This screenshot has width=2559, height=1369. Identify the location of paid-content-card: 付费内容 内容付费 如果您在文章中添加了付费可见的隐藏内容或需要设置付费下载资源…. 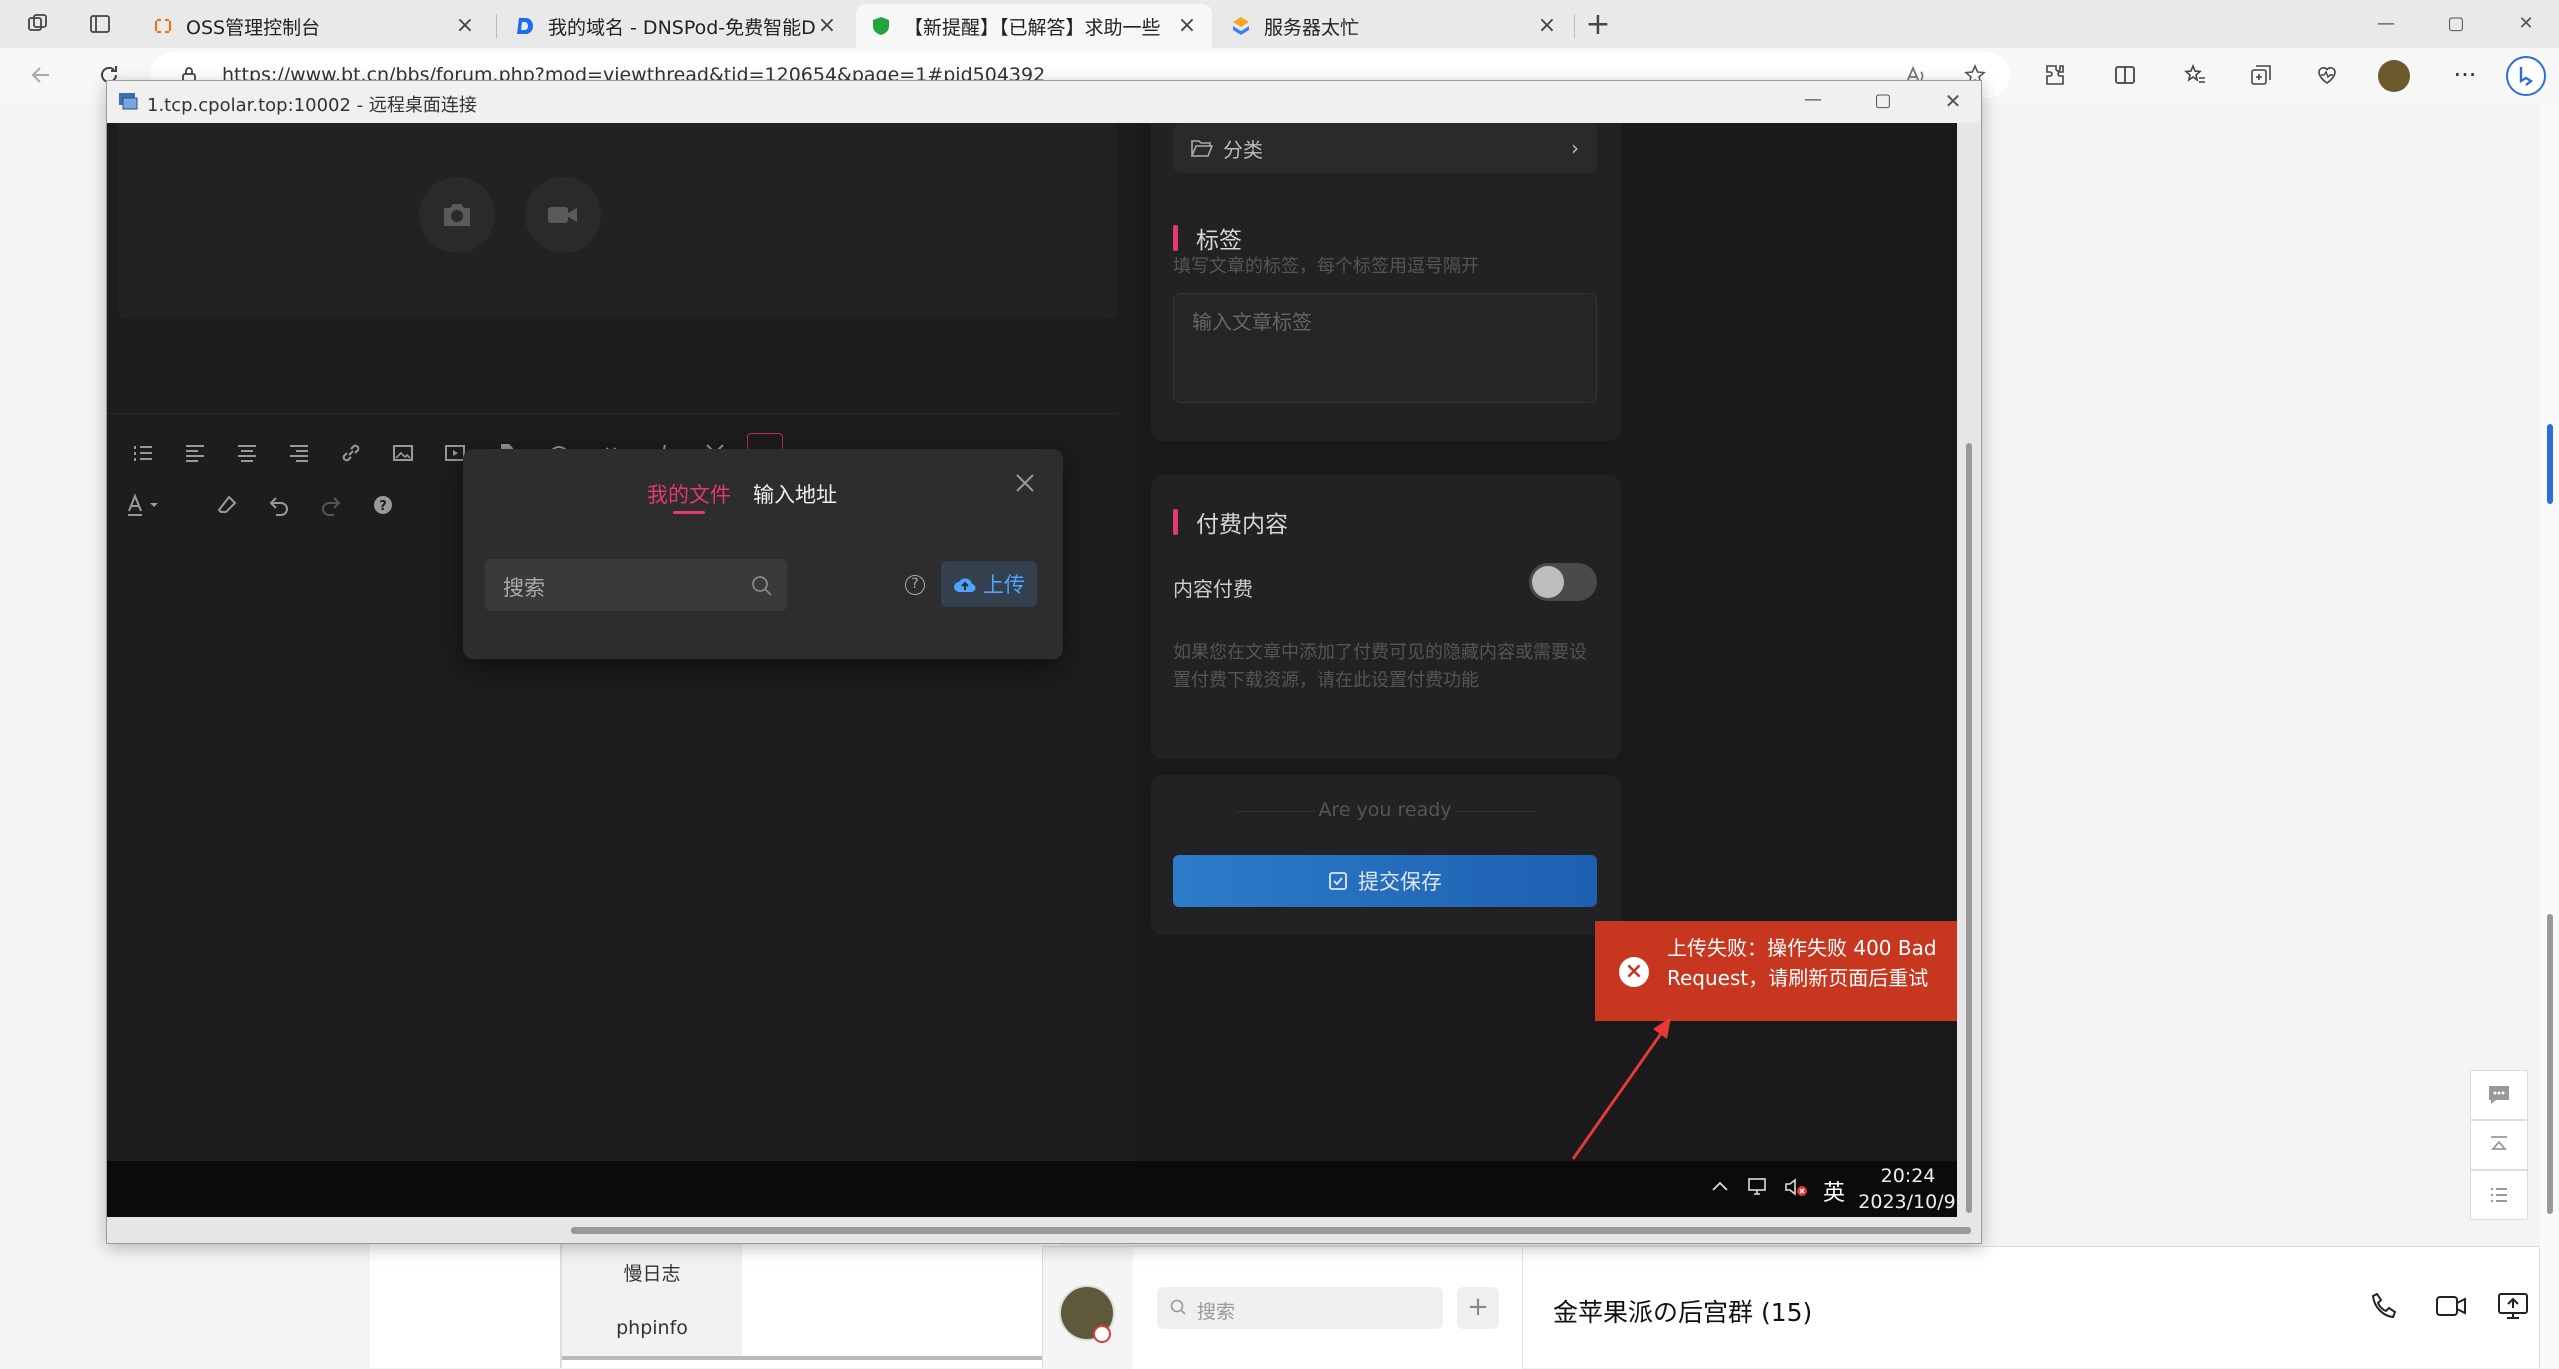
(1386, 617).